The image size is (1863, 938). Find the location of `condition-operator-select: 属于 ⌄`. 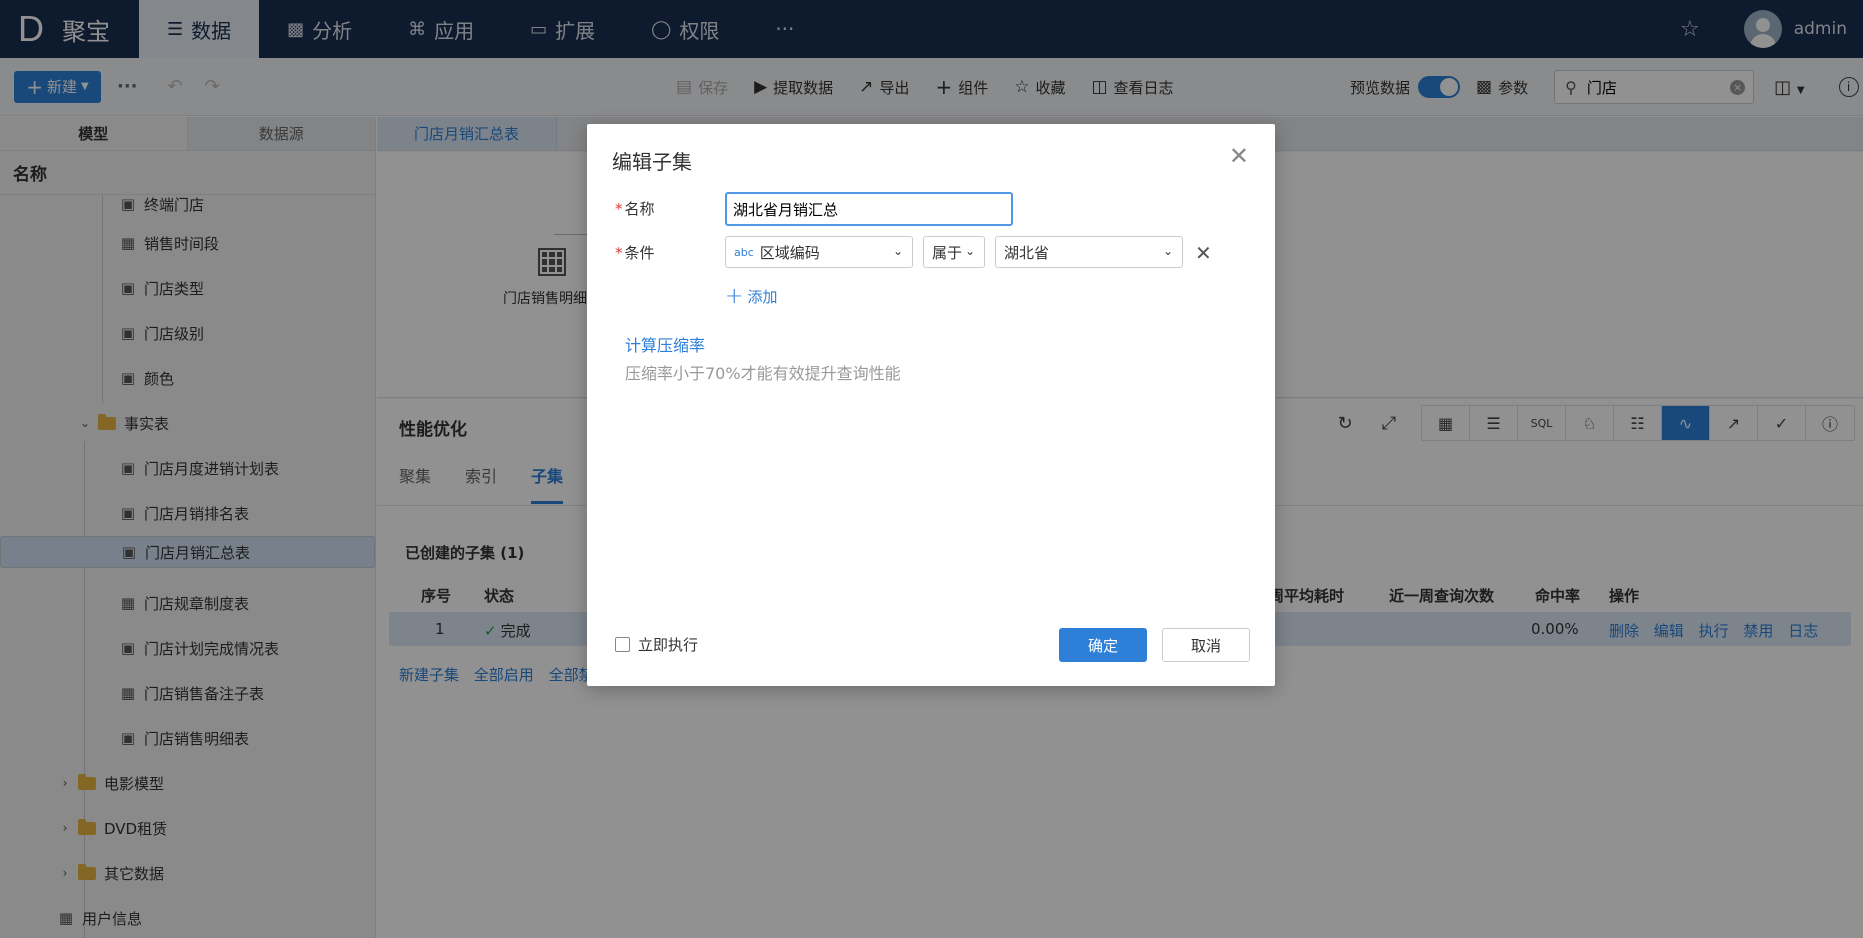

condition-operator-select: 属于 ⌄ is located at coordinates (954, 252).